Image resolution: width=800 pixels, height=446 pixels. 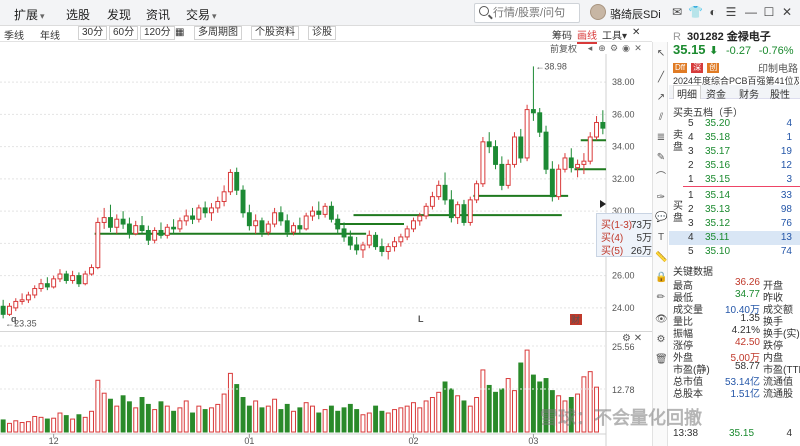 I want to click on bid-level-row: 1 35.14 33, so click(x=734, y=196).